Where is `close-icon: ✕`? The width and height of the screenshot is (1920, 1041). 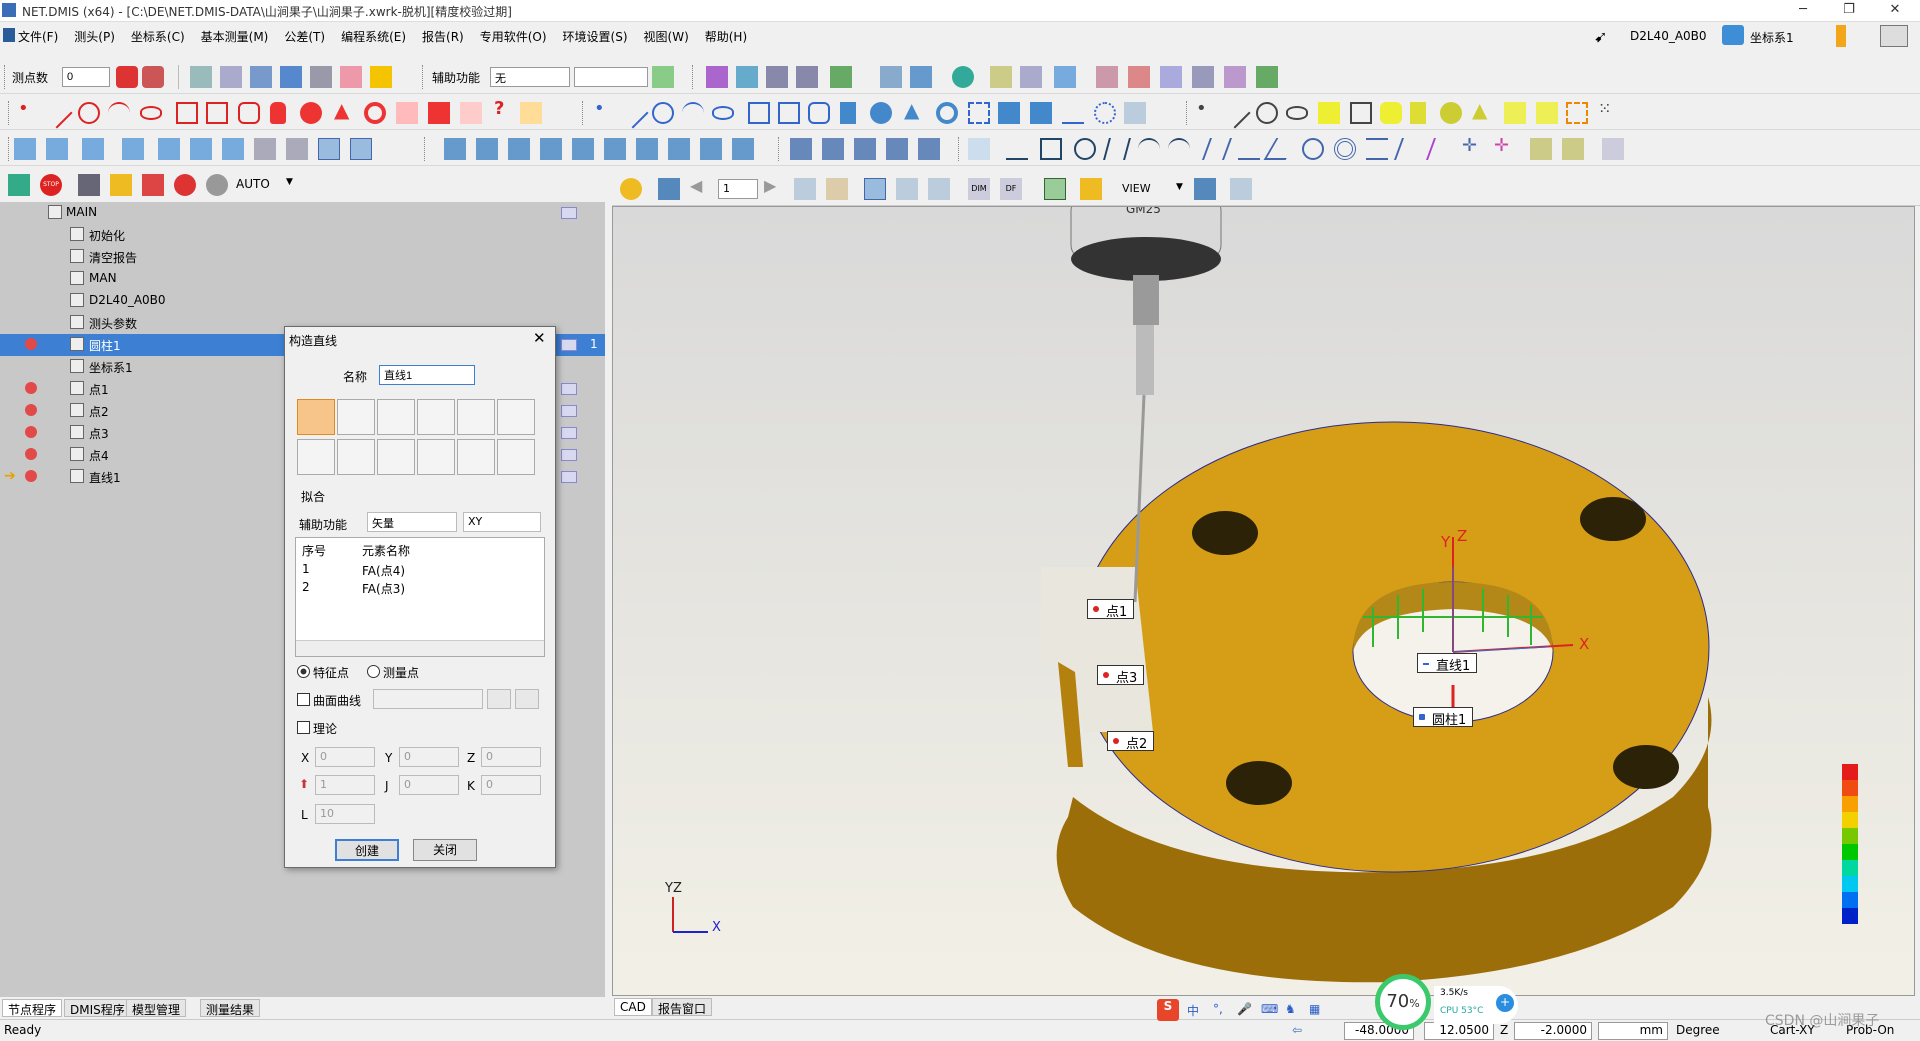
close-icon: ✕ is located at coordinates (1895, 11).